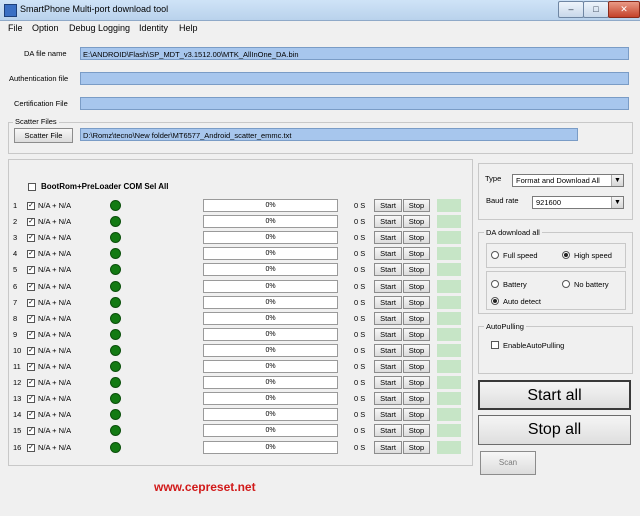 This screenshot has width=640, height=516. I want to click on scatter-file-button: Scatter File, so click(43, 135).